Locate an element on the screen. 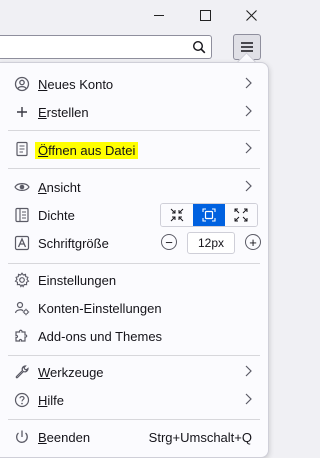  density-normal-button is located at coordinates (209, 215).